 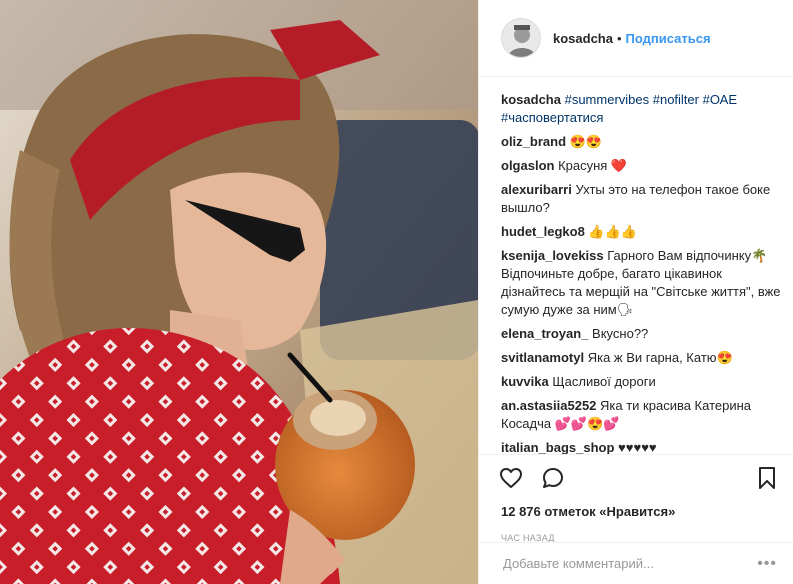 I want to click on more-options-button: •••, so click(x=767, y=564).